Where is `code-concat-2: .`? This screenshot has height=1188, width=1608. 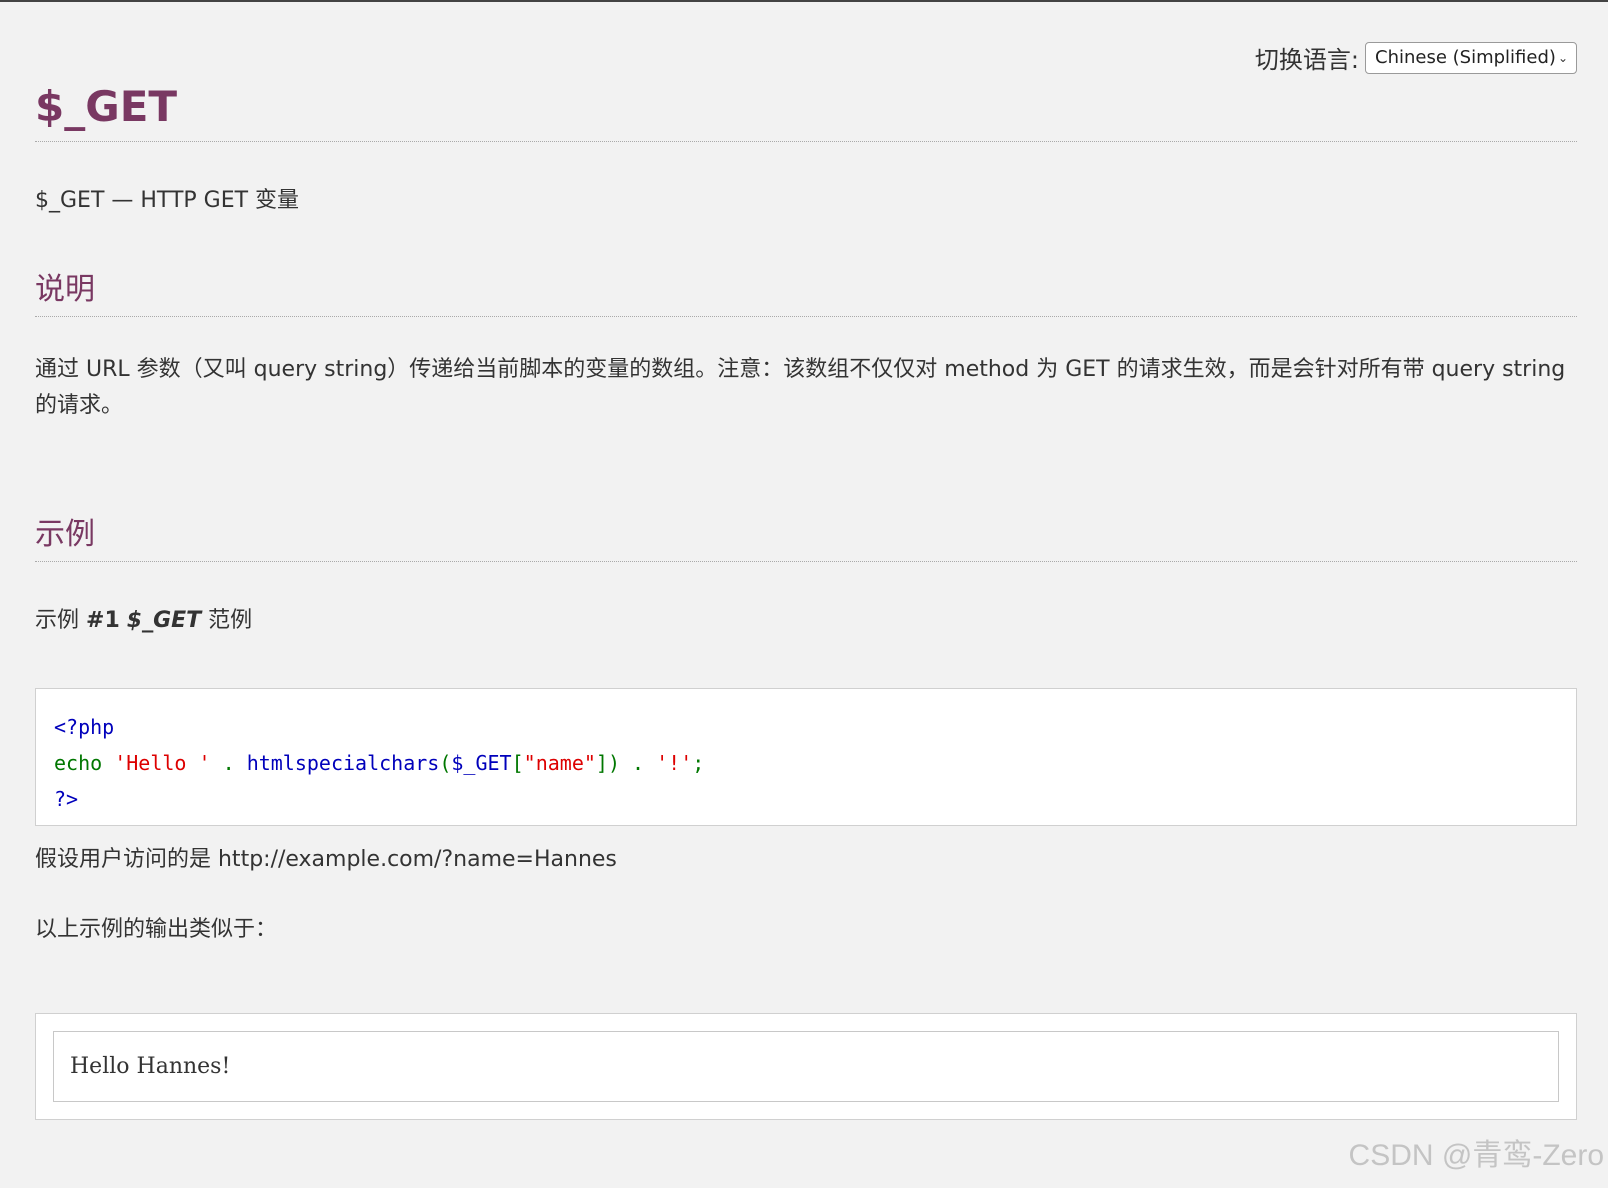 code-concat-2: . is located at coordinates (638, 763).